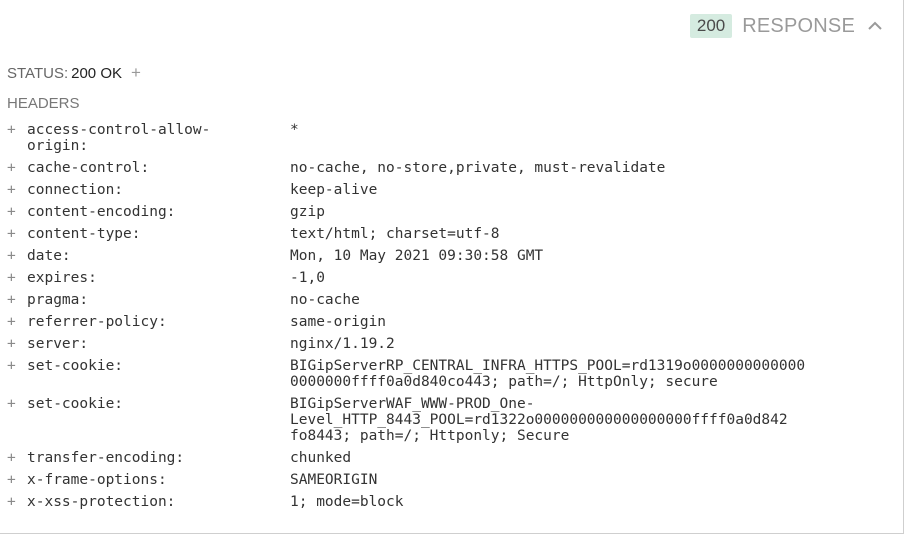 Image resolution: width=904 pixels, height=535 pixels. Describe the element at coordinates (452, 300) in the screenshot. I see `header-row: + pragma: no-cache` at that location.